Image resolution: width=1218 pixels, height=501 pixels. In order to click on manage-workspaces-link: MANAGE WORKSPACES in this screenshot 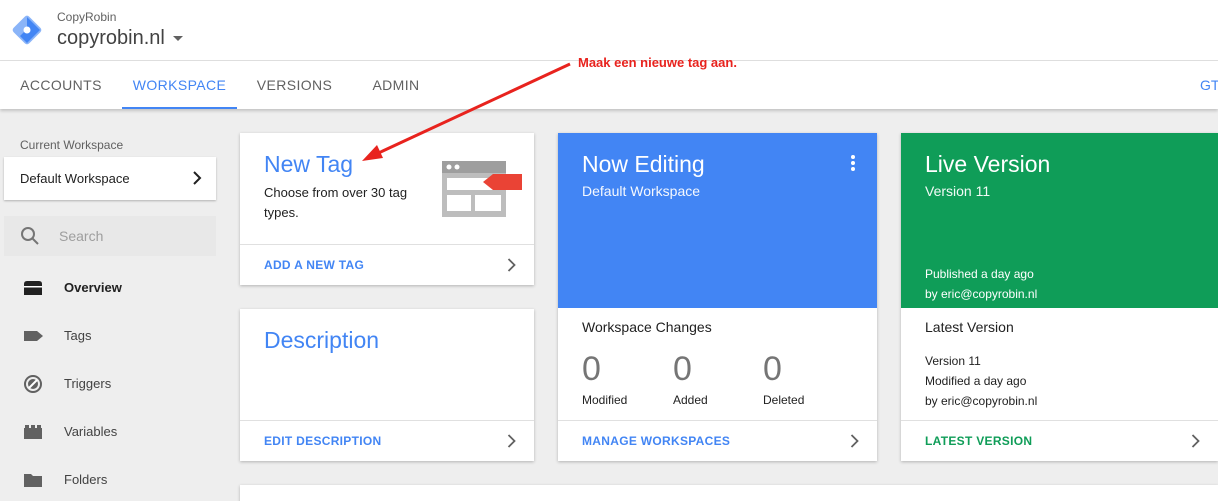, I will do `click(717, 440)`.